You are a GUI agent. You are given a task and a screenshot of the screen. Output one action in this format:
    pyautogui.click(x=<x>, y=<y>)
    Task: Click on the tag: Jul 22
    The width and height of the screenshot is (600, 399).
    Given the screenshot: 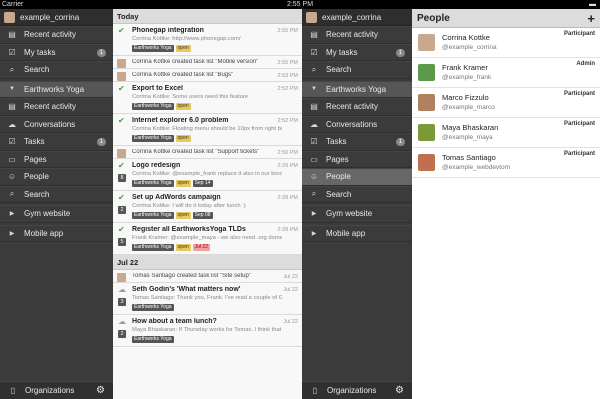 What is the action you would take?
    pyautogui.click(x=201, y=247)
    